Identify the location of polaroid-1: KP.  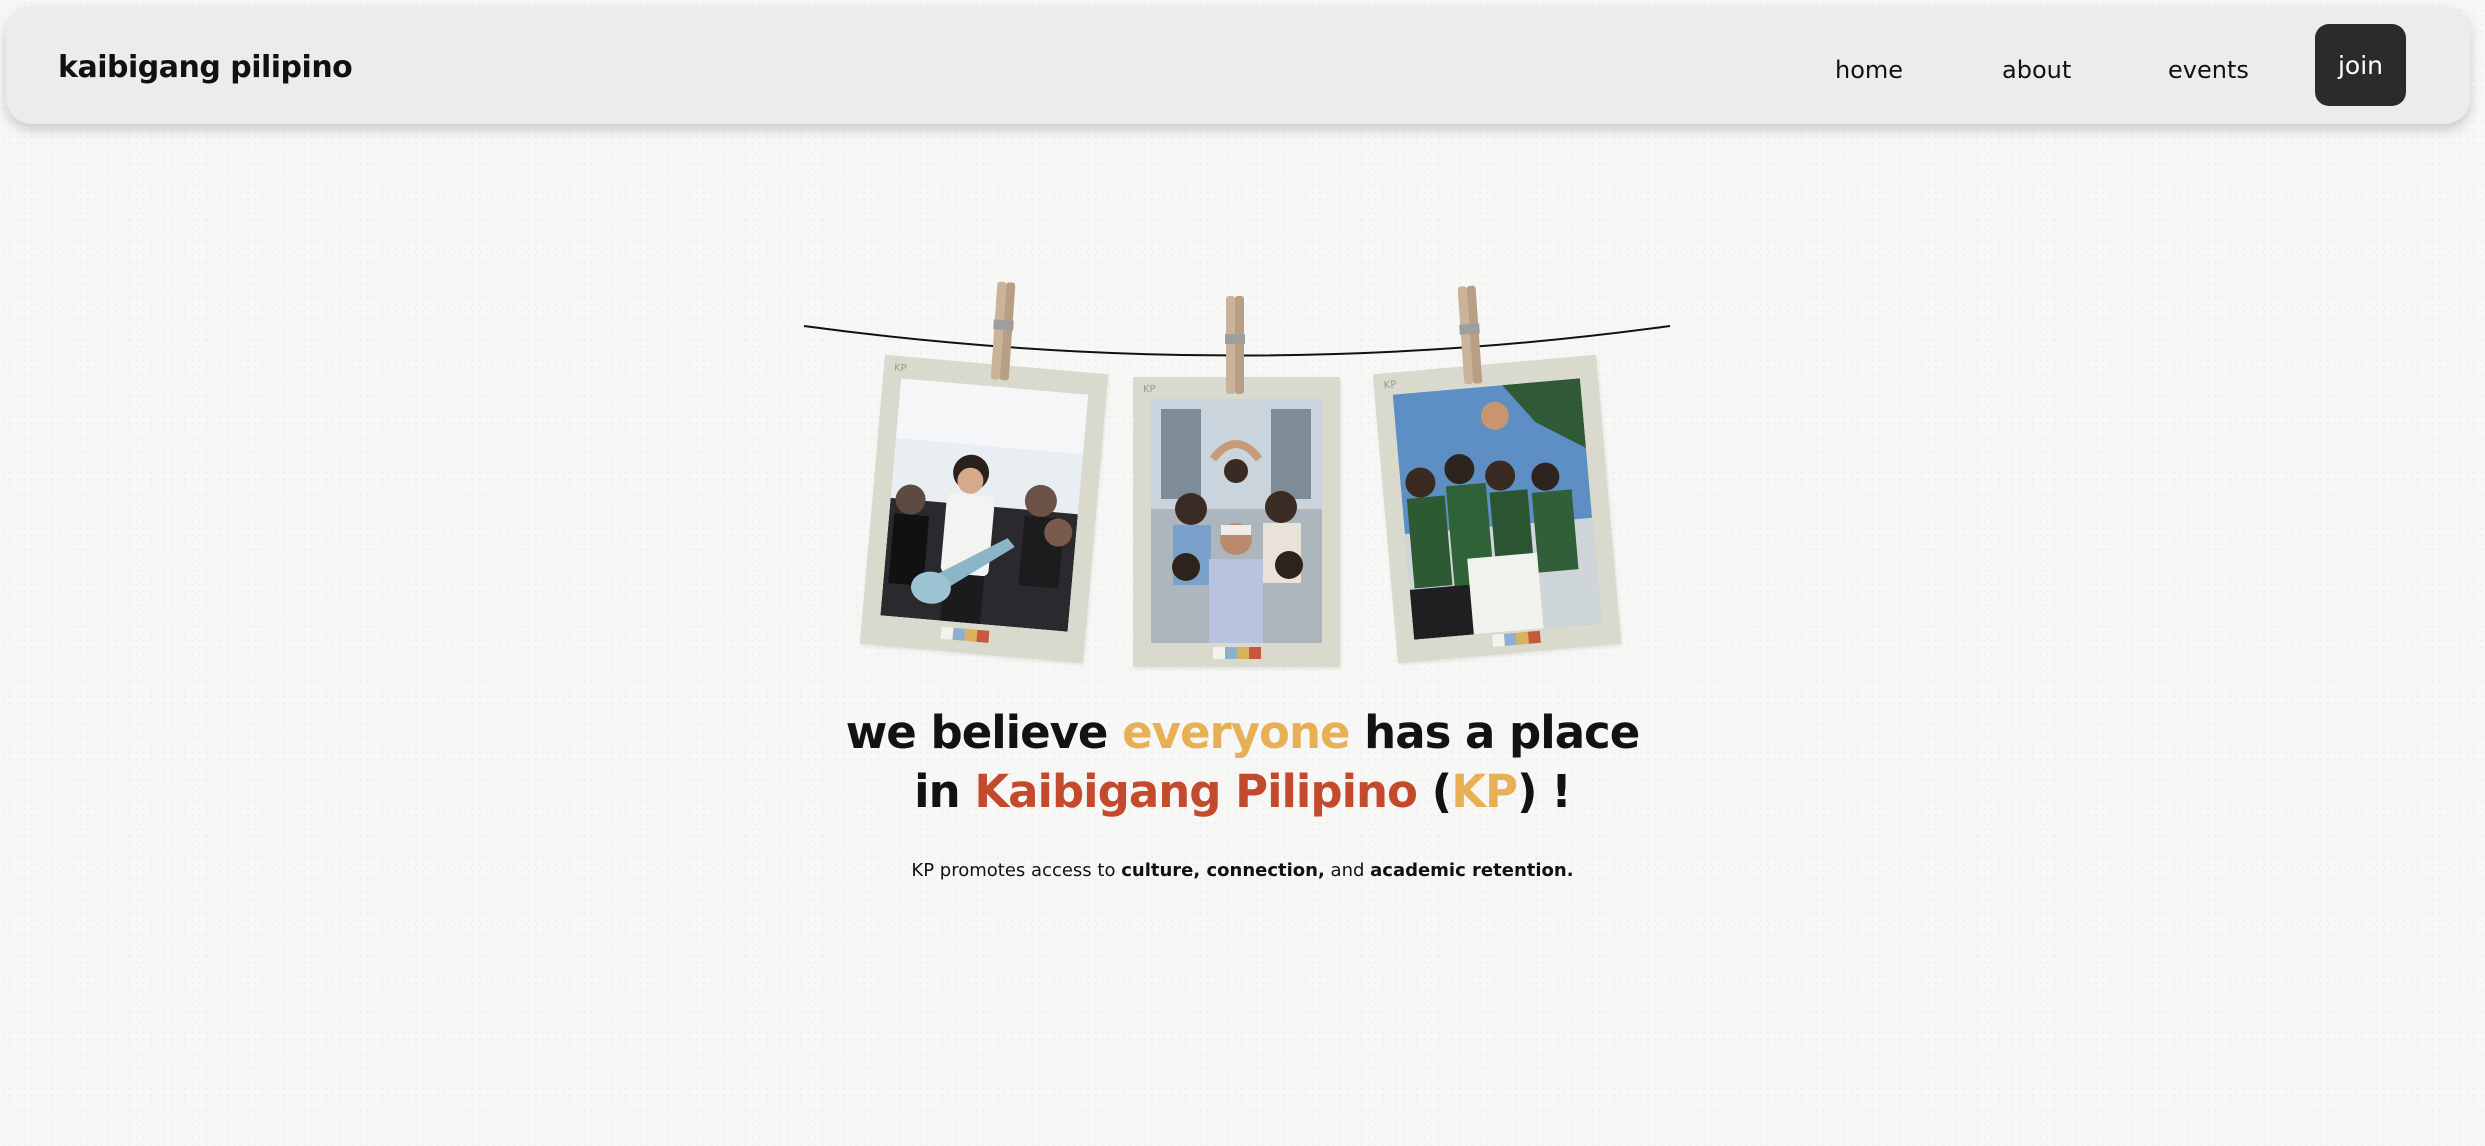
(984, 509).